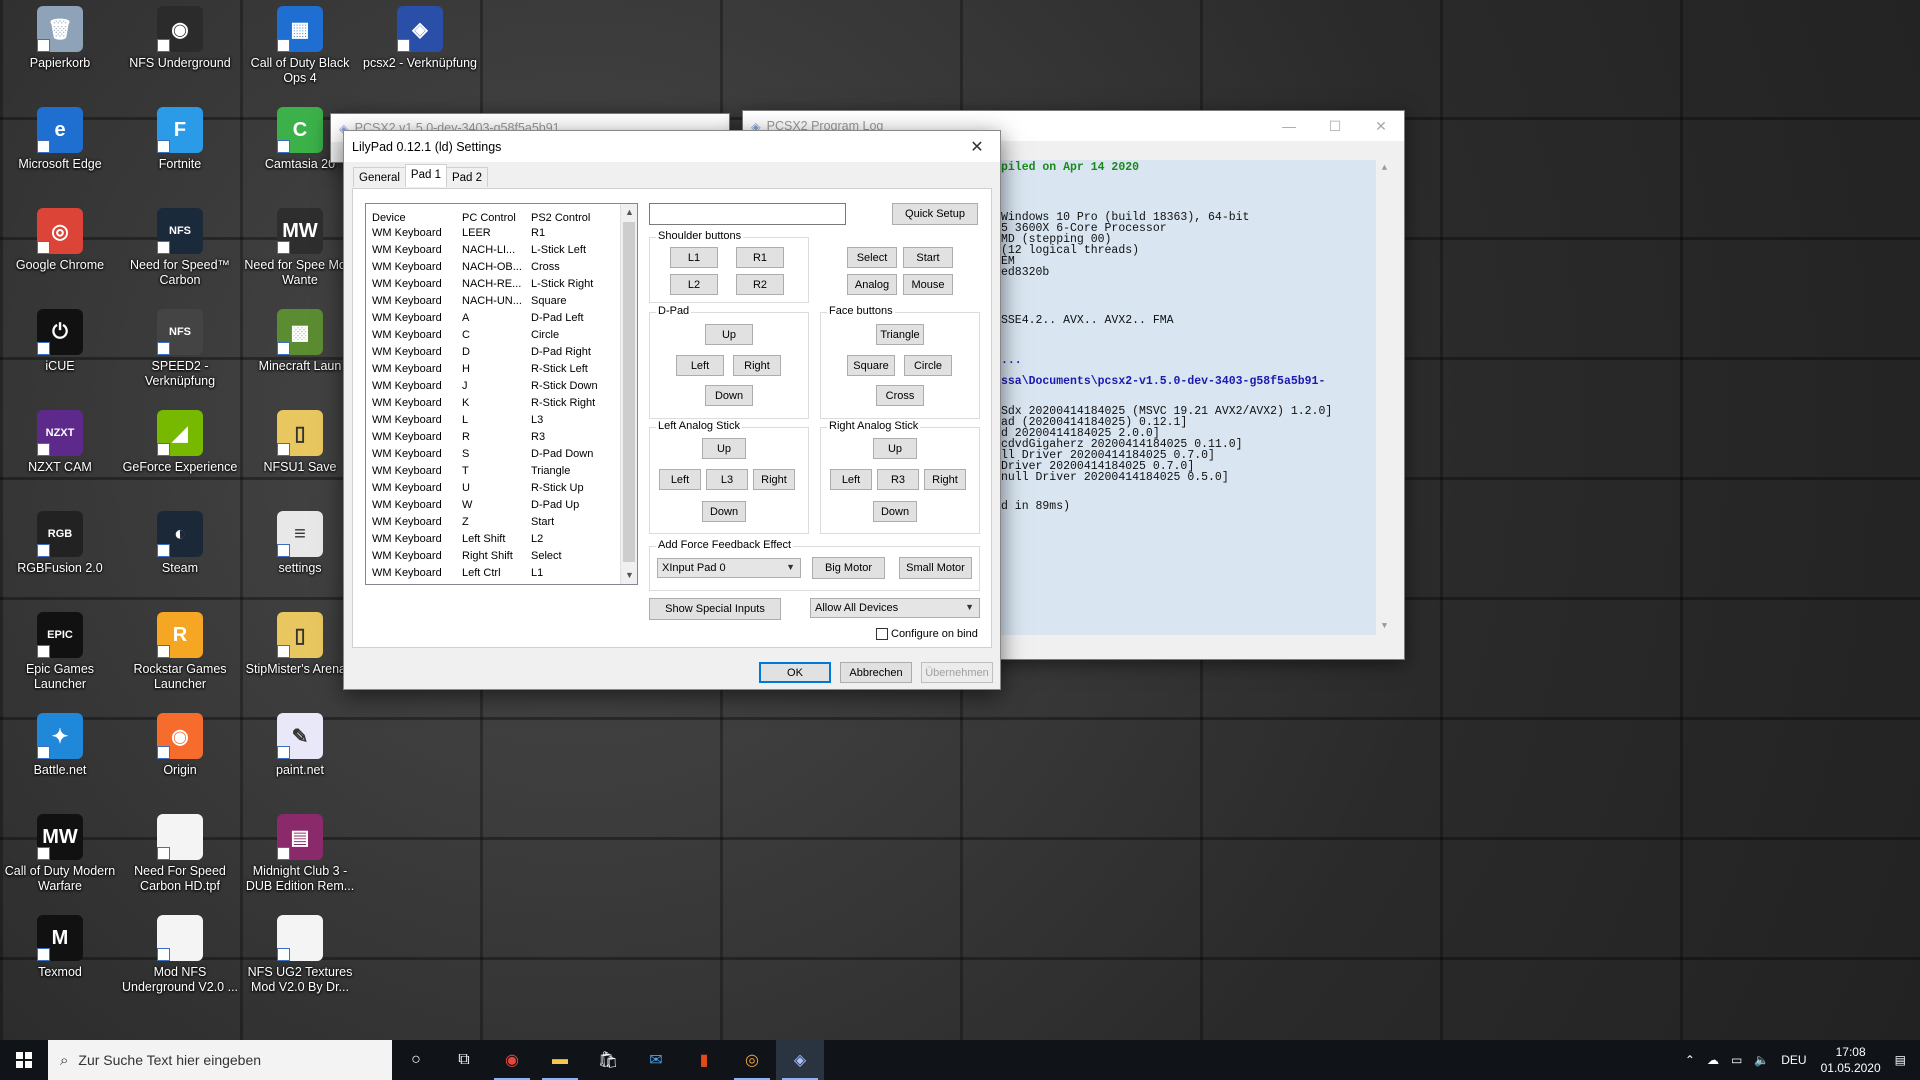 This screenshot has width=1920, height=1080. What do you see at coordinates (680, 479) in the screenshot?
I see `left-stick-left-button: Left` at bounding box center [680, 479].